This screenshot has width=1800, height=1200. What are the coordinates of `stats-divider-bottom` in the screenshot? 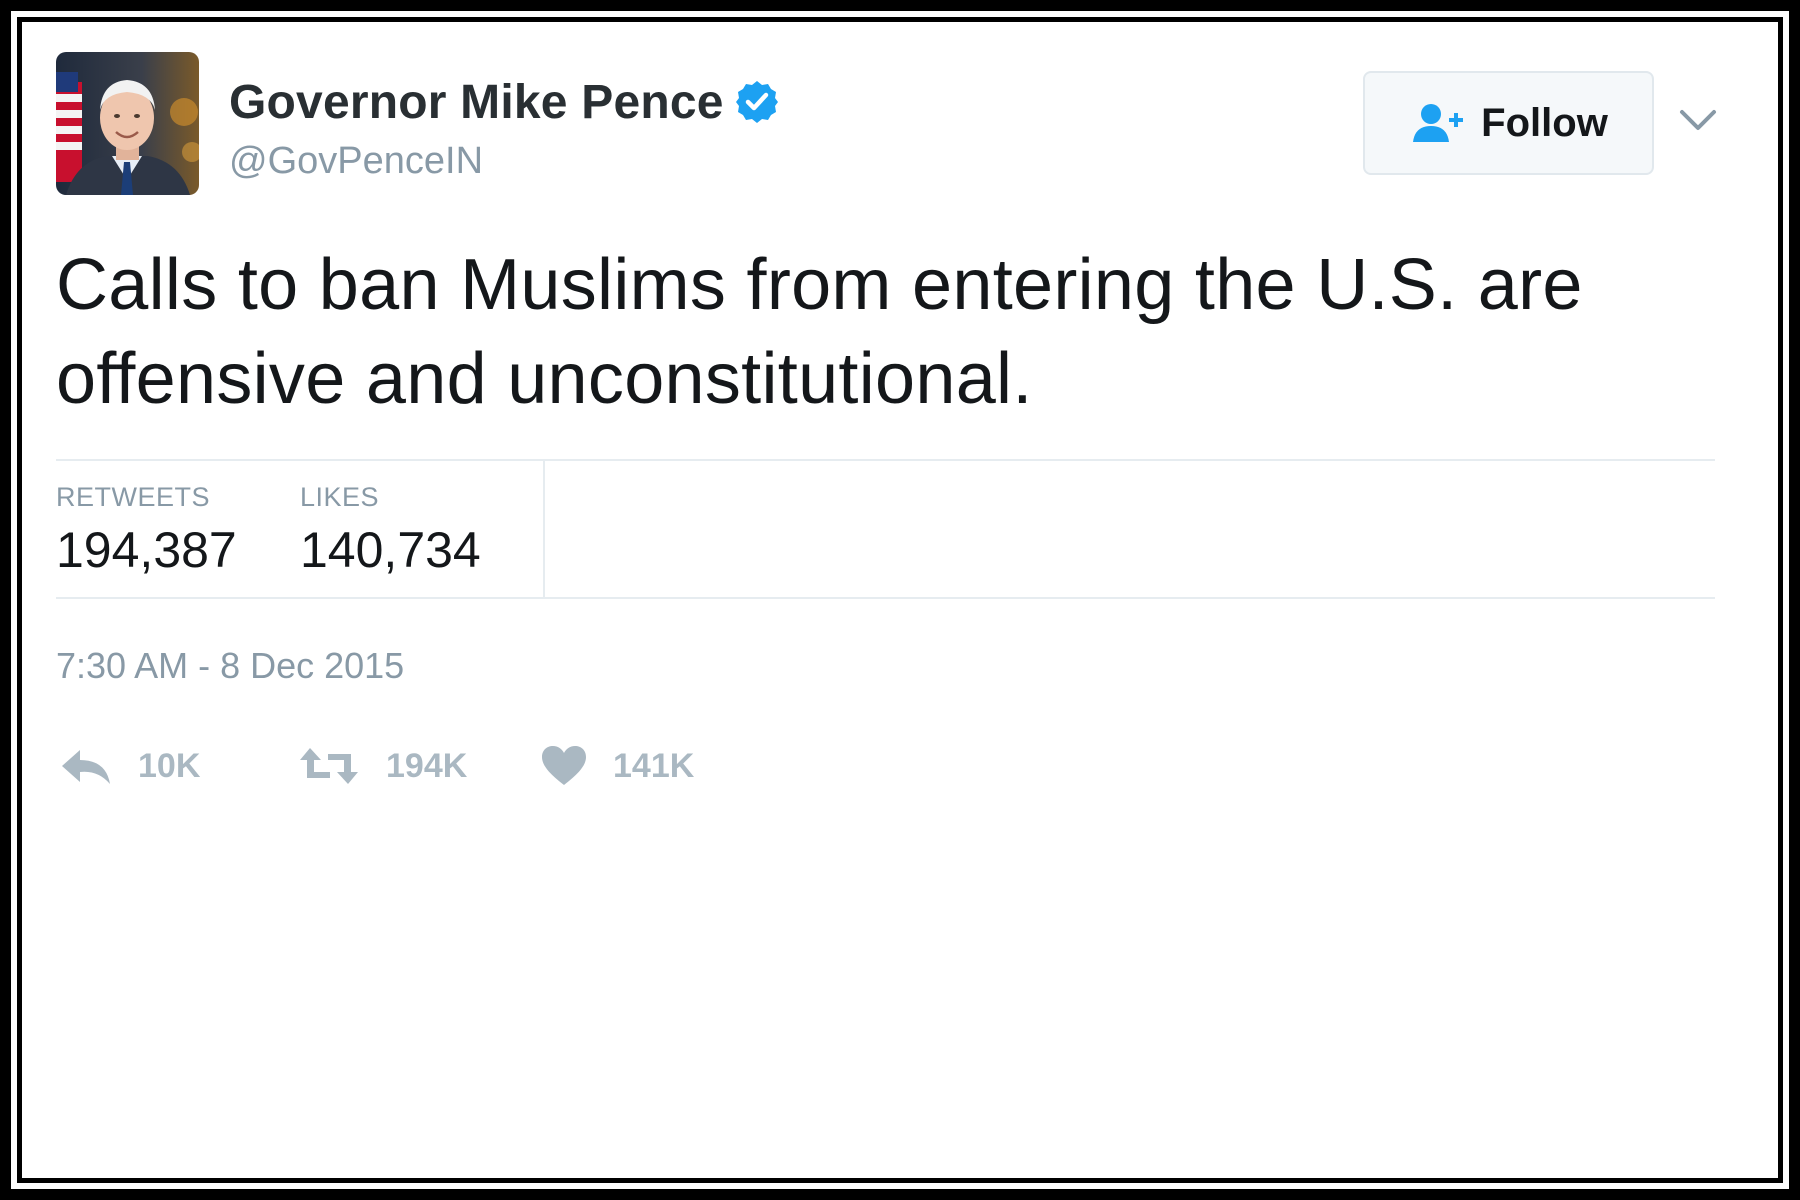 It's located at (885, 598).